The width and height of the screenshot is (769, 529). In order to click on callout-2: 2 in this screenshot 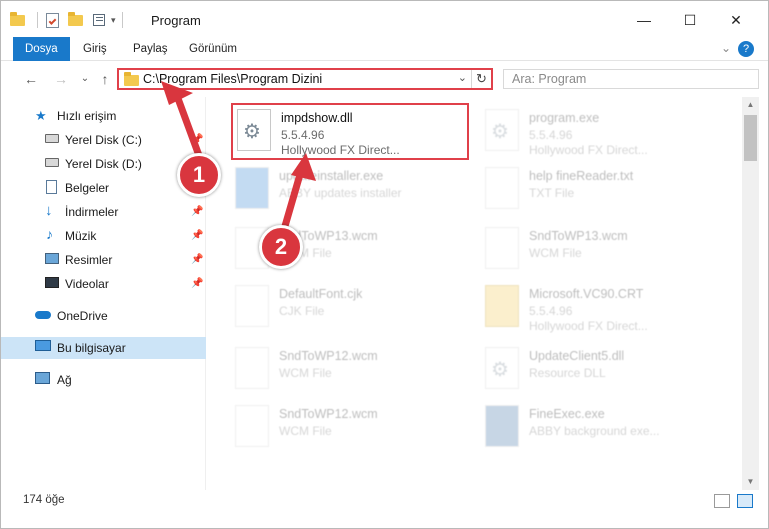, I will do `click(281, 247)`.